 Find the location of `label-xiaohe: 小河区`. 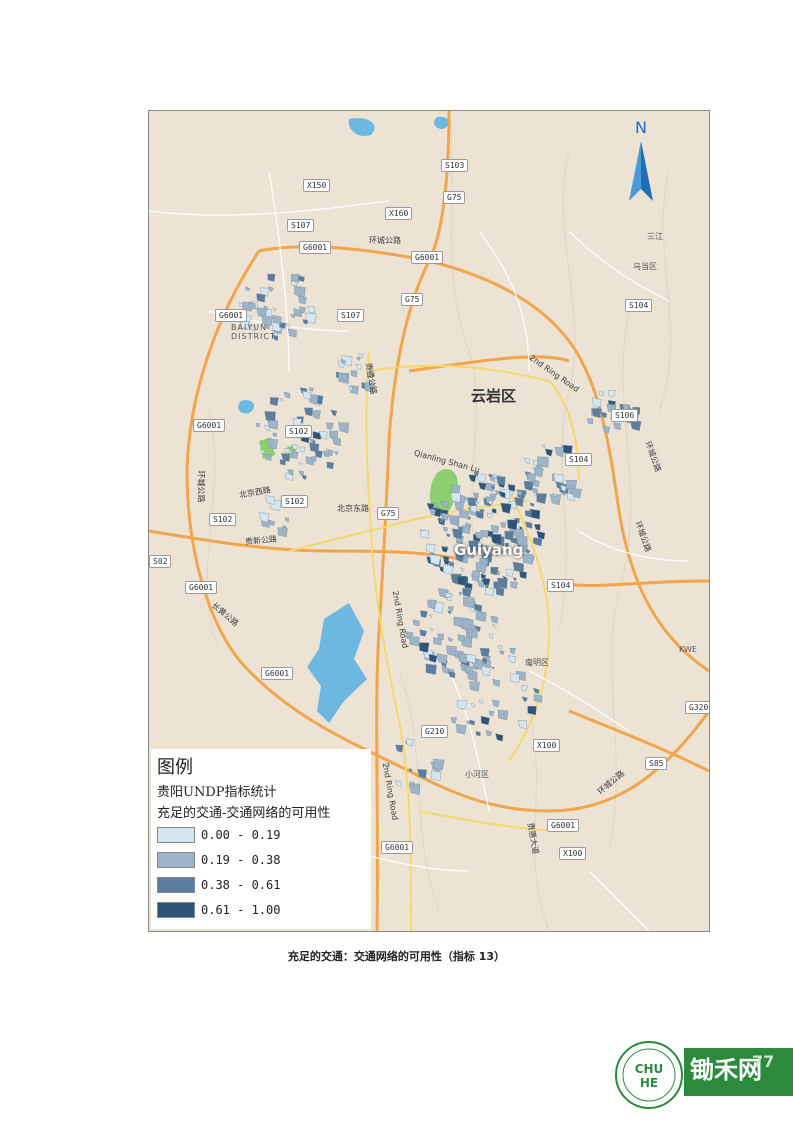

label-xiaohe: 小河区 is located at coordinates (477, 774).